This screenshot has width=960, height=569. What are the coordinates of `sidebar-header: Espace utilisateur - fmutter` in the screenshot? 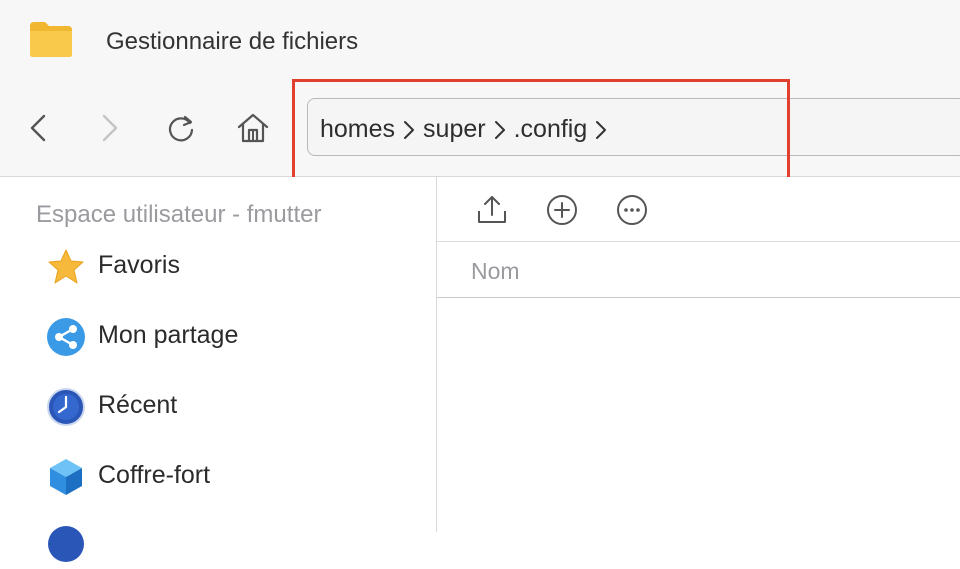 It's located at (179, 214).